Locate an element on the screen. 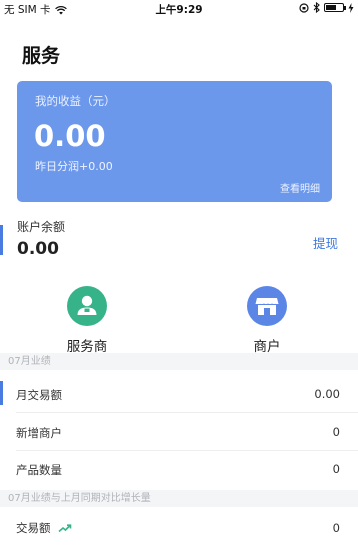 The width and height of the screenshot is (358, 548). balance-label: 账户余额 is located at coordinates (41, 227).